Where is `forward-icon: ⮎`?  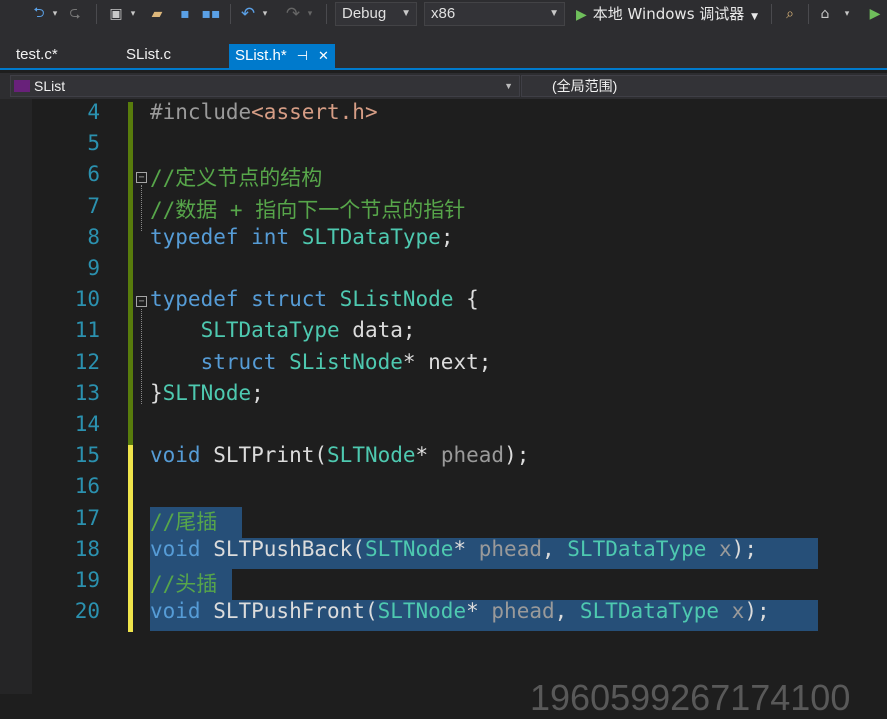 forward-icon: ⮎ is located at coordinates (75, 14).